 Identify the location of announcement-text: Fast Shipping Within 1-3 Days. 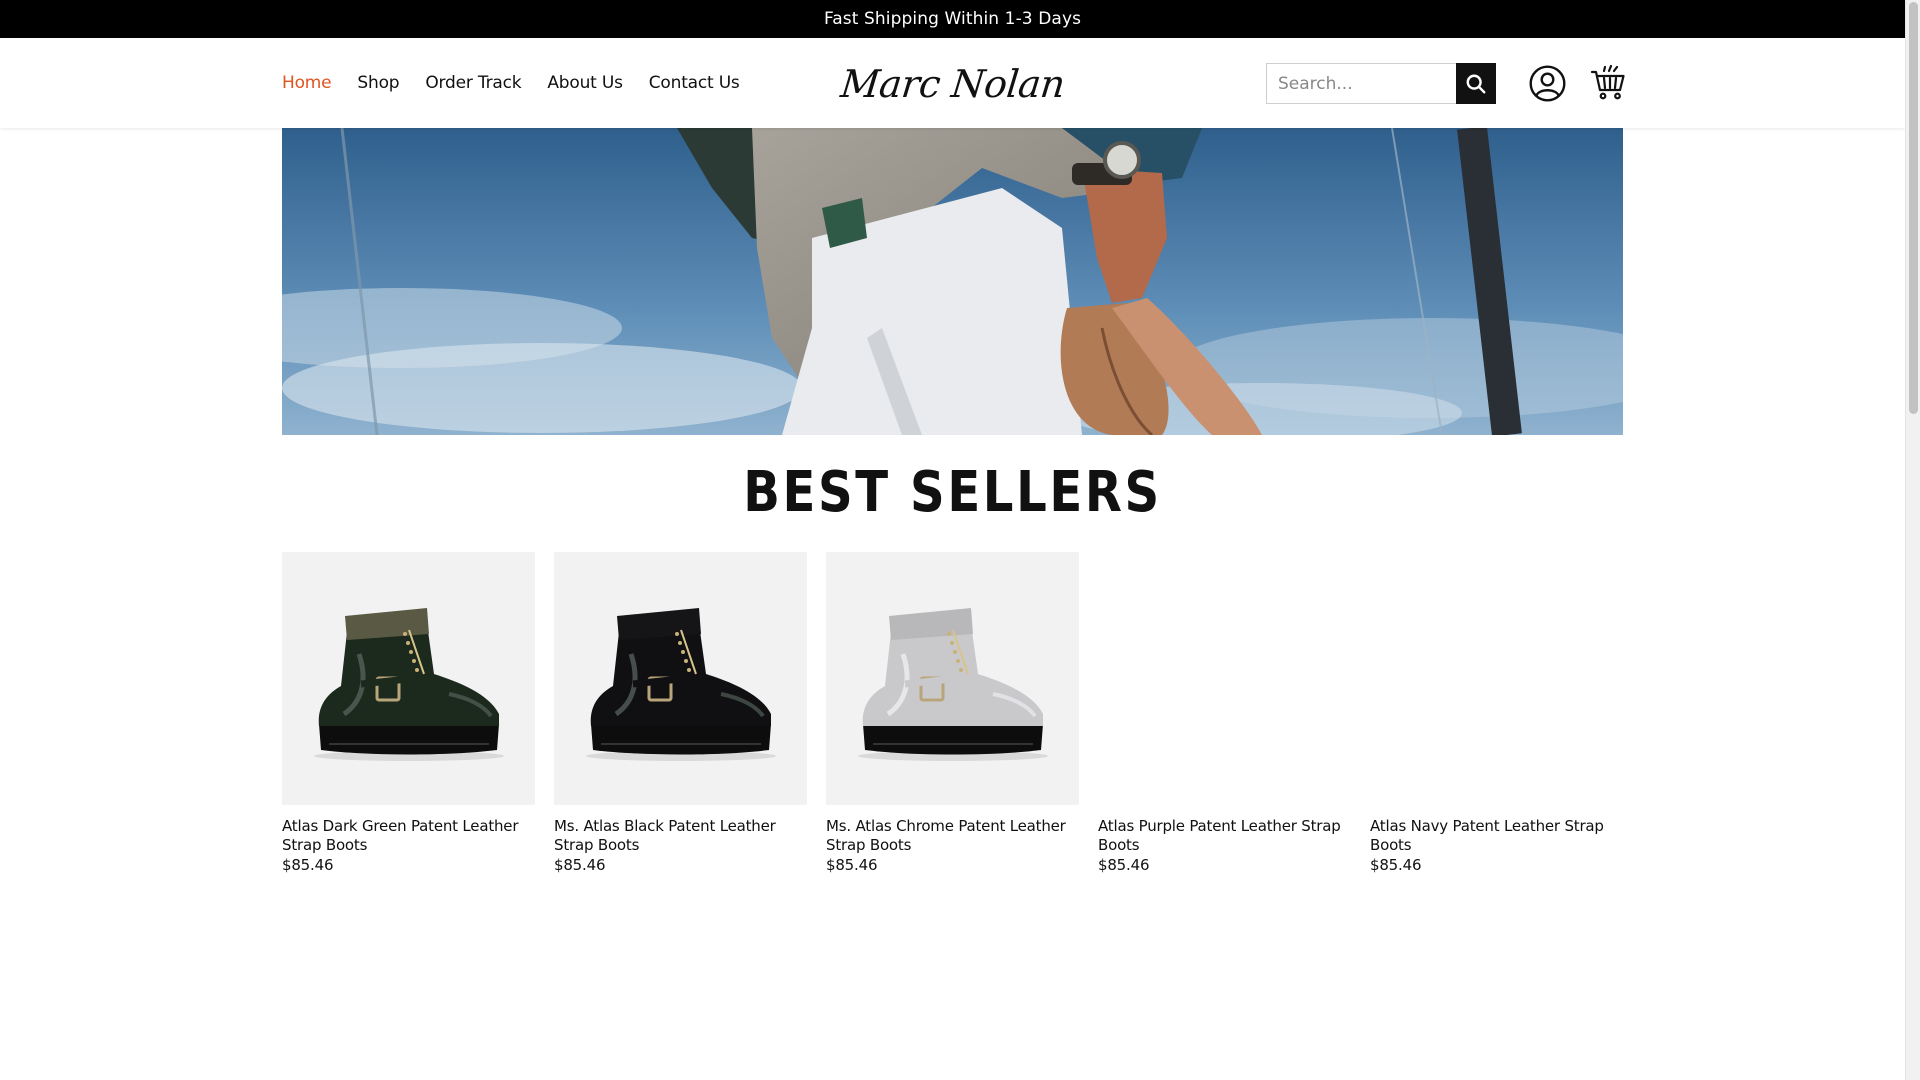
(952, 19).